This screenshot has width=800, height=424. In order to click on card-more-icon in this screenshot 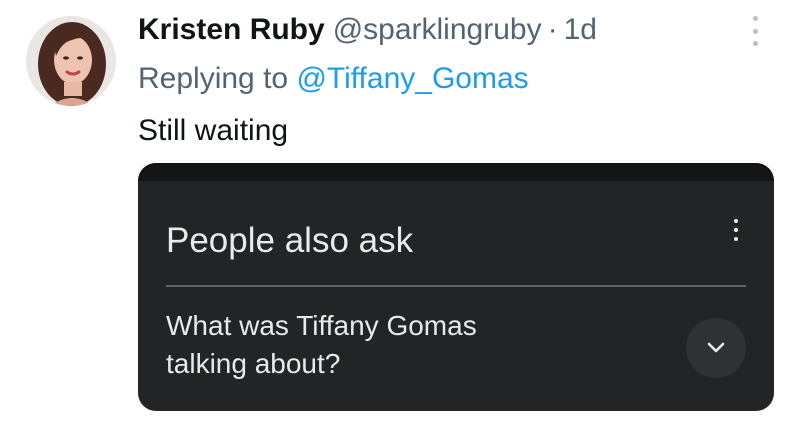, I will do `click(736, 230)`.